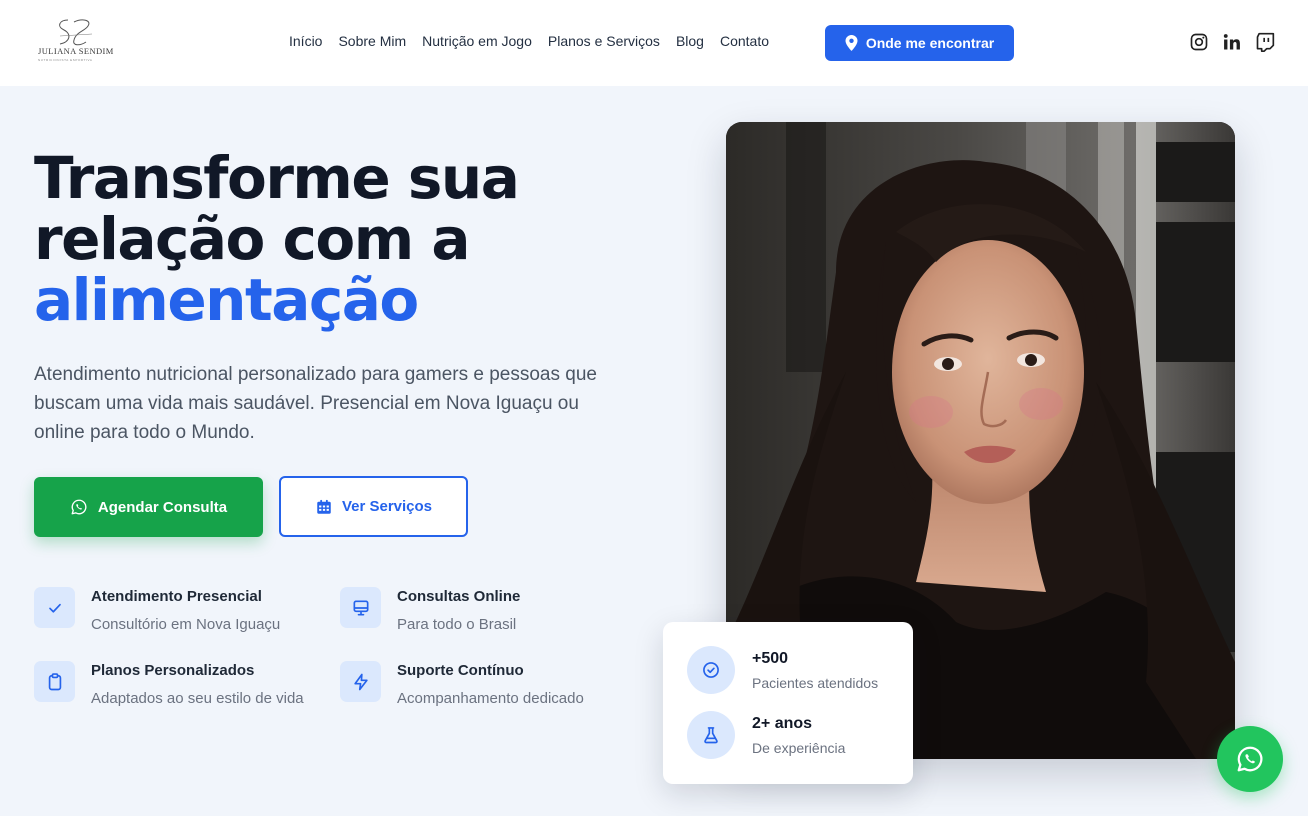  I want to click on stat-experience-label: De experiência, so click(799, 748).